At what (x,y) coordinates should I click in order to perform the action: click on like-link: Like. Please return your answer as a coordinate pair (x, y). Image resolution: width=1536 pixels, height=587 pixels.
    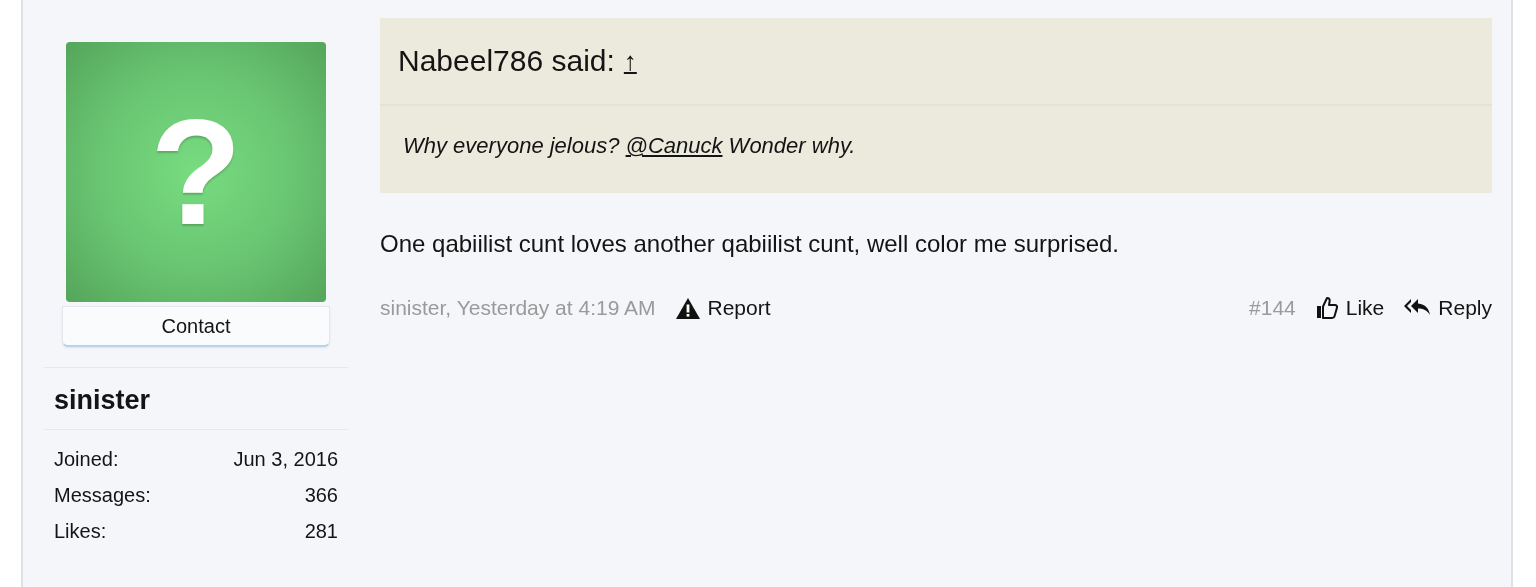
    Looking at the image, I should click on (1350, 308).